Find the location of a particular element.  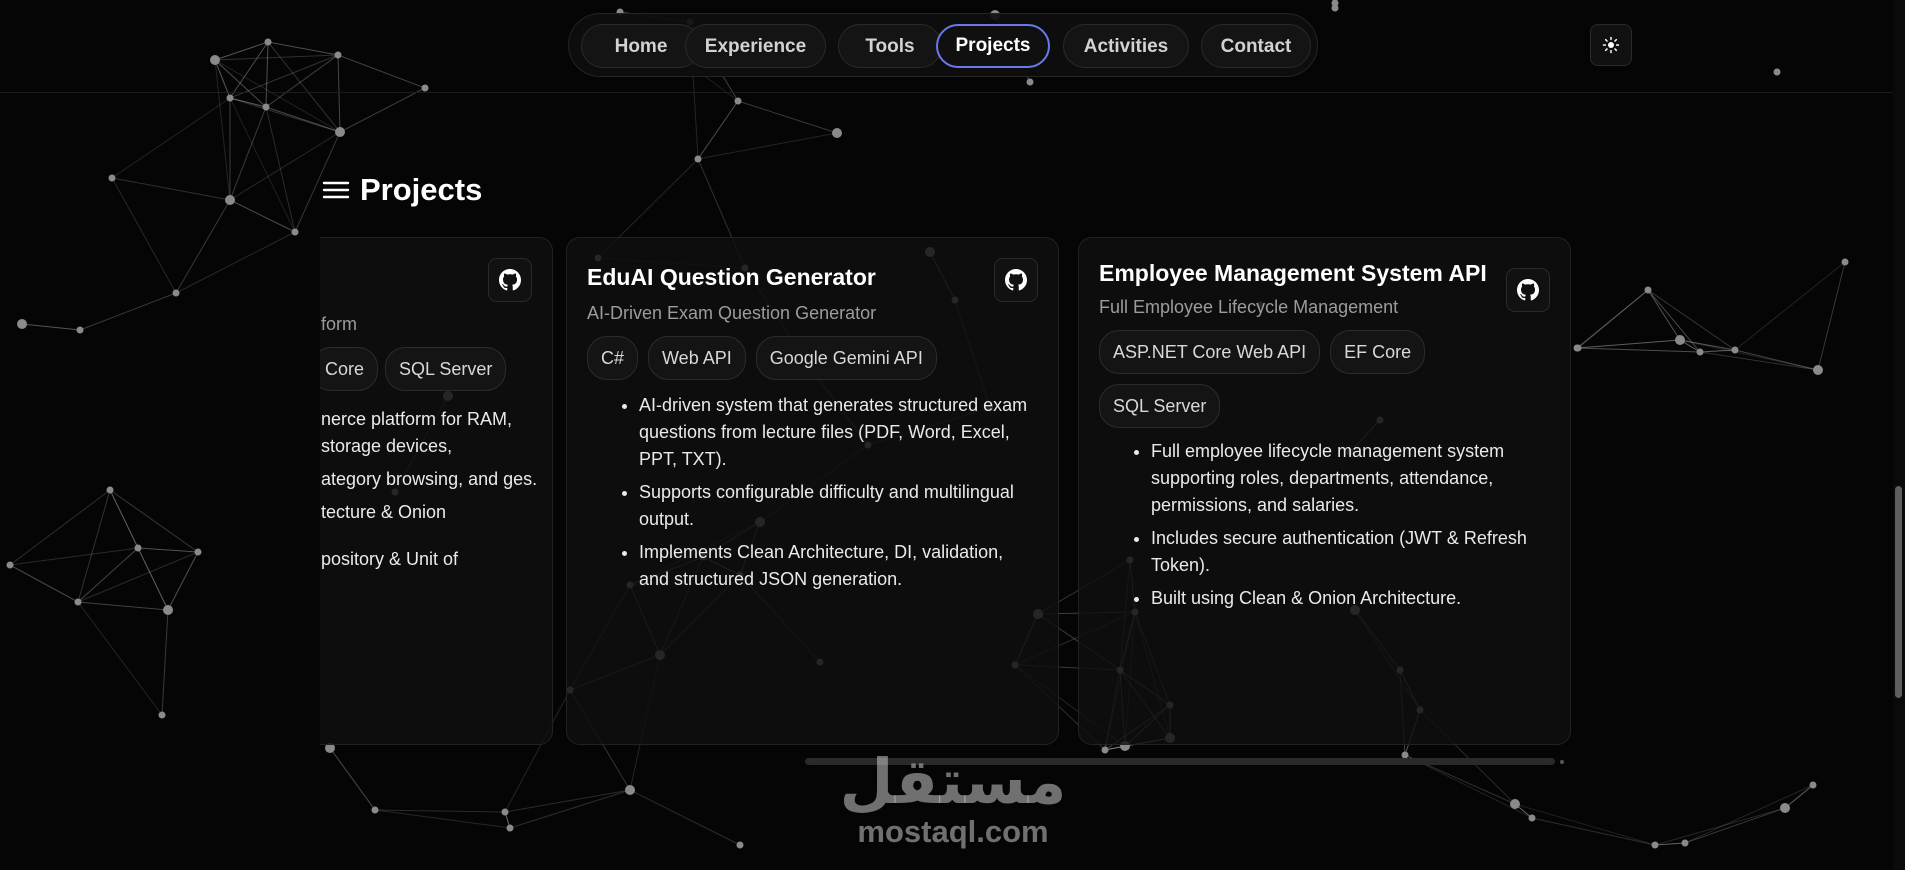

section-header: Projects is located at coordinates (402, 190).